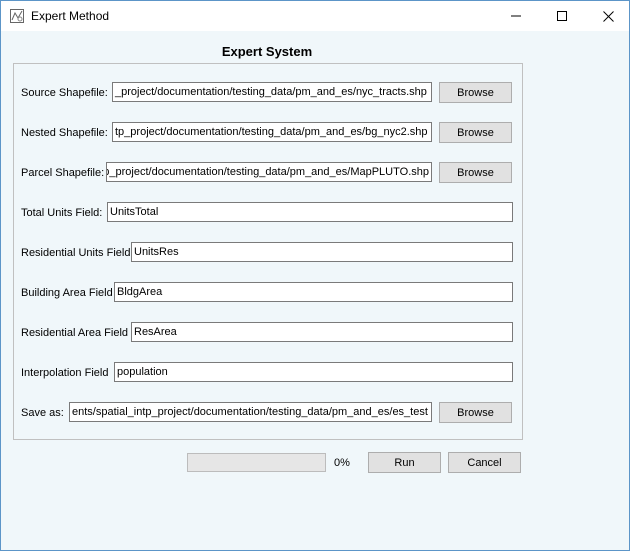  I want to click on minimize-button, so click(516, 16).